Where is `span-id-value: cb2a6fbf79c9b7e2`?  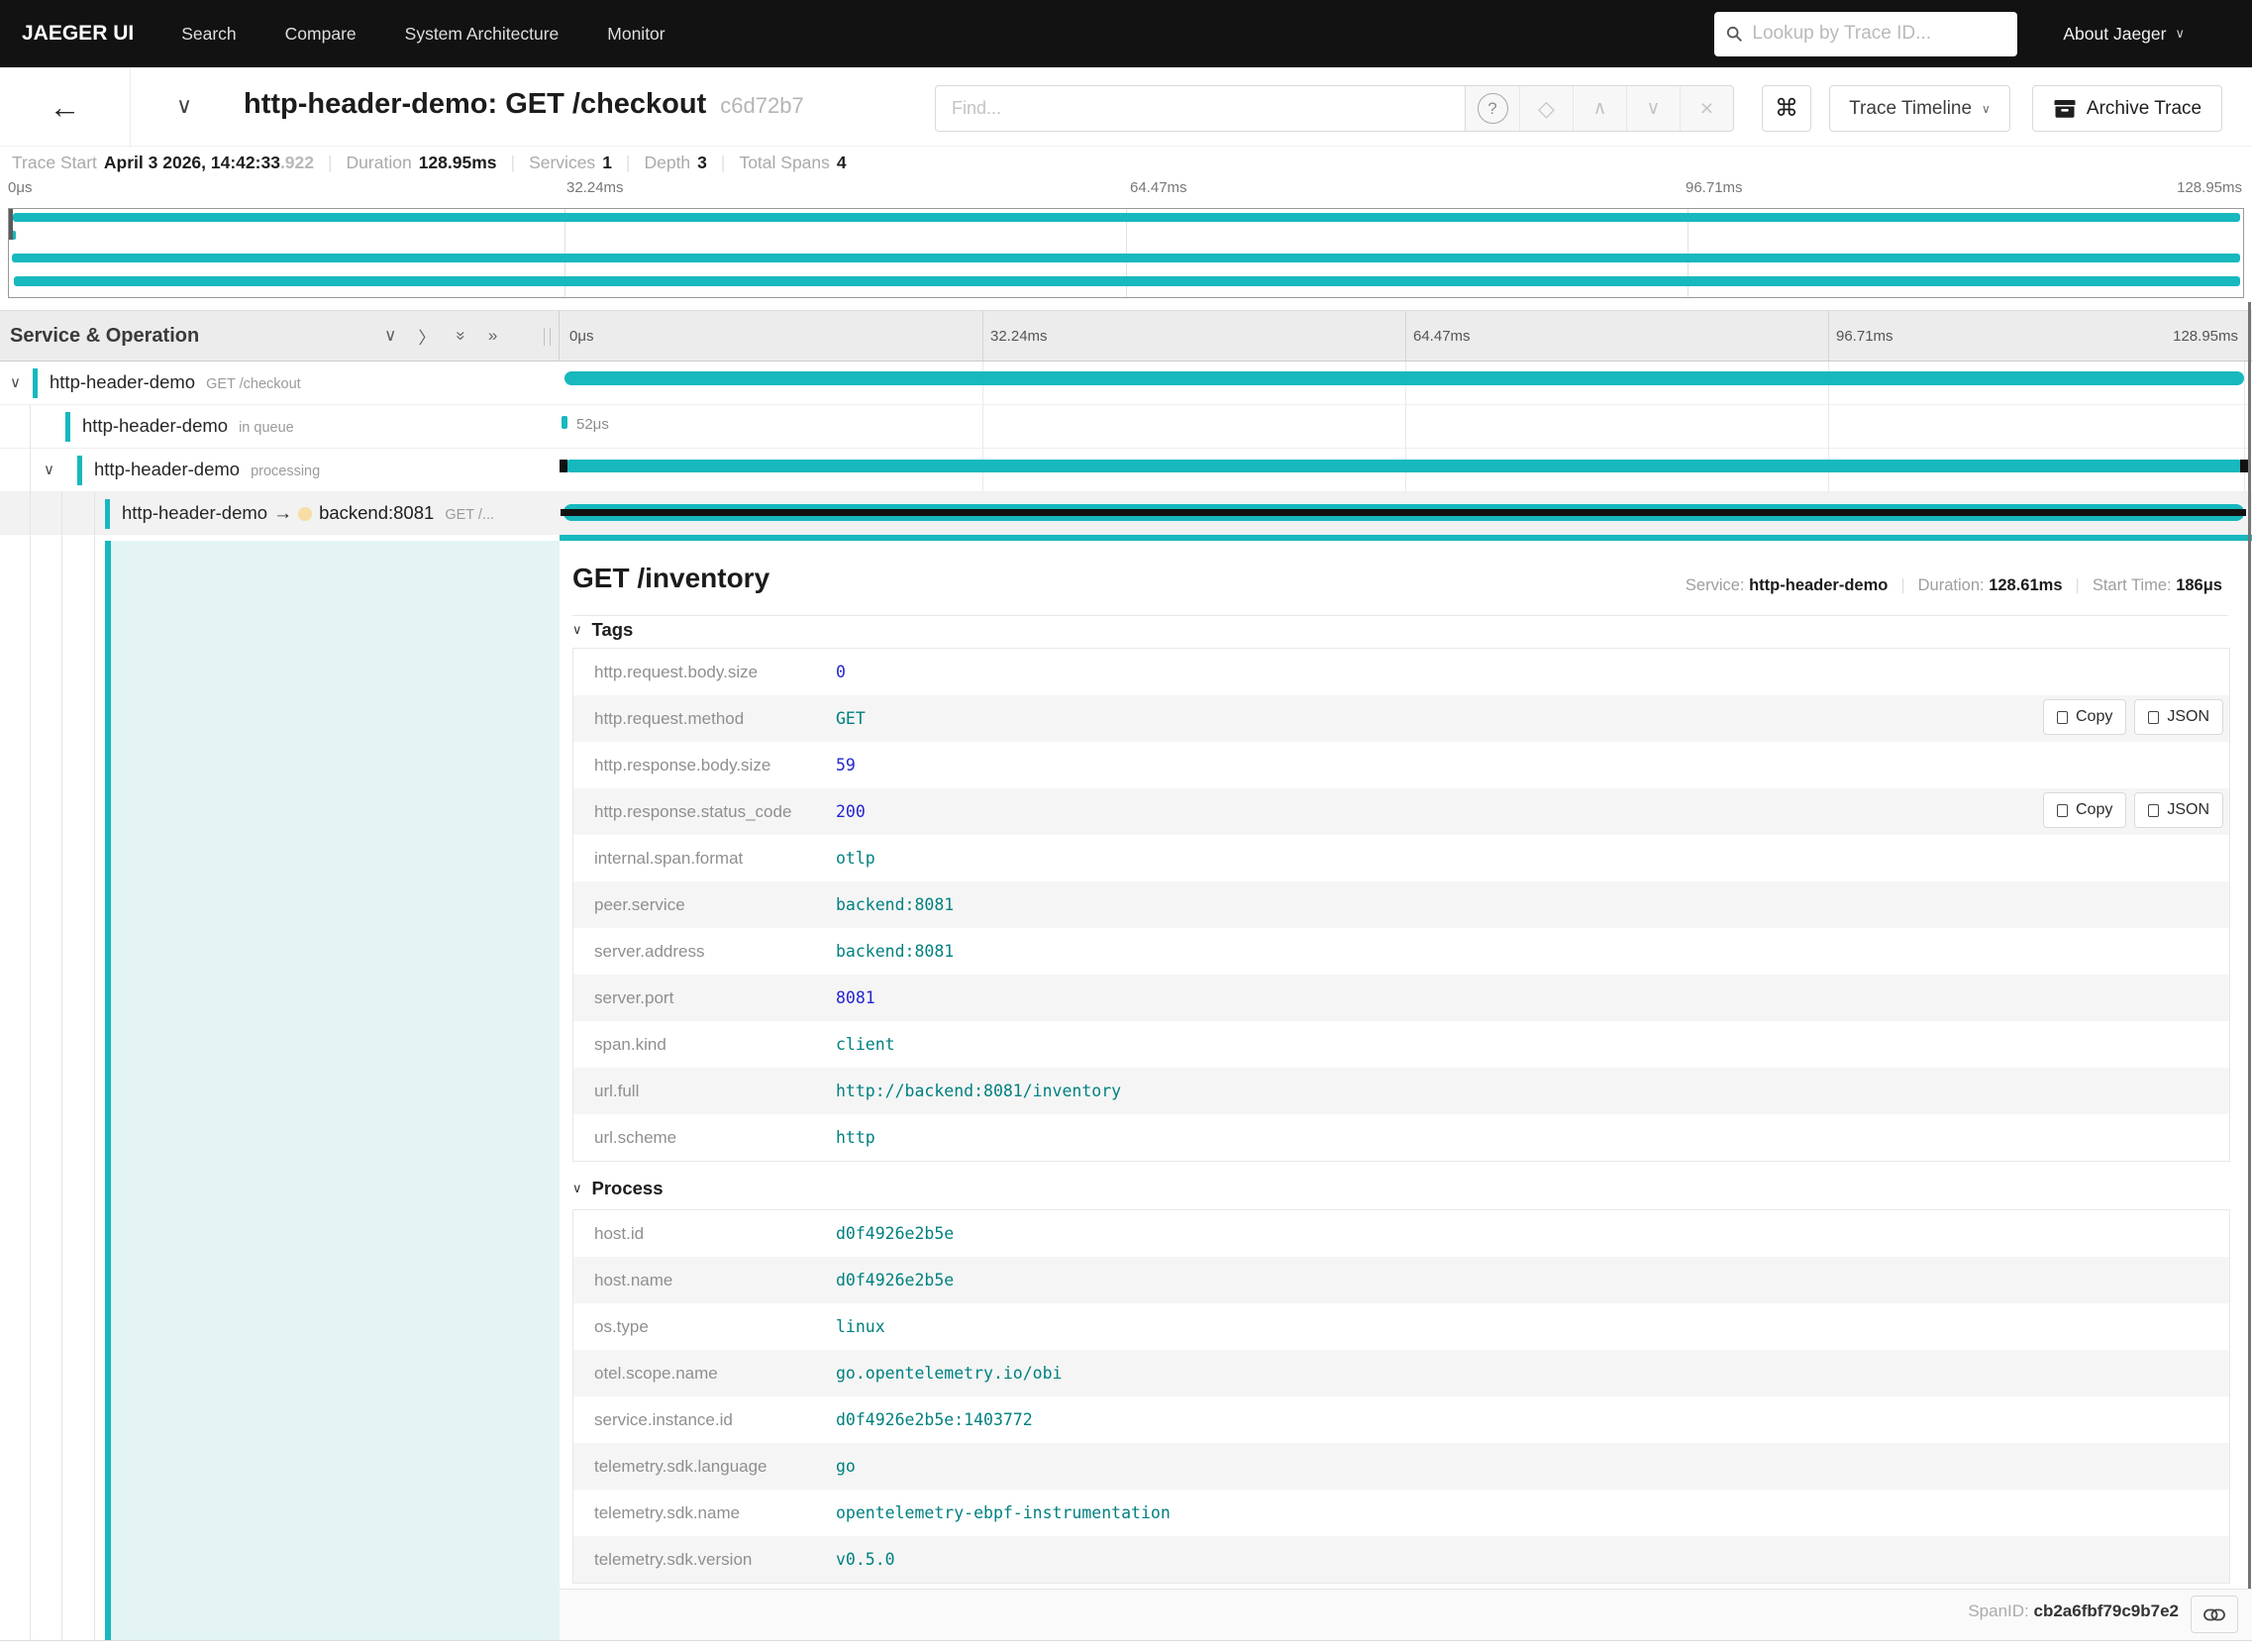
span-id-value: cb2a6fbf79c9b7e2 is located at coordinates (2106, 1611).